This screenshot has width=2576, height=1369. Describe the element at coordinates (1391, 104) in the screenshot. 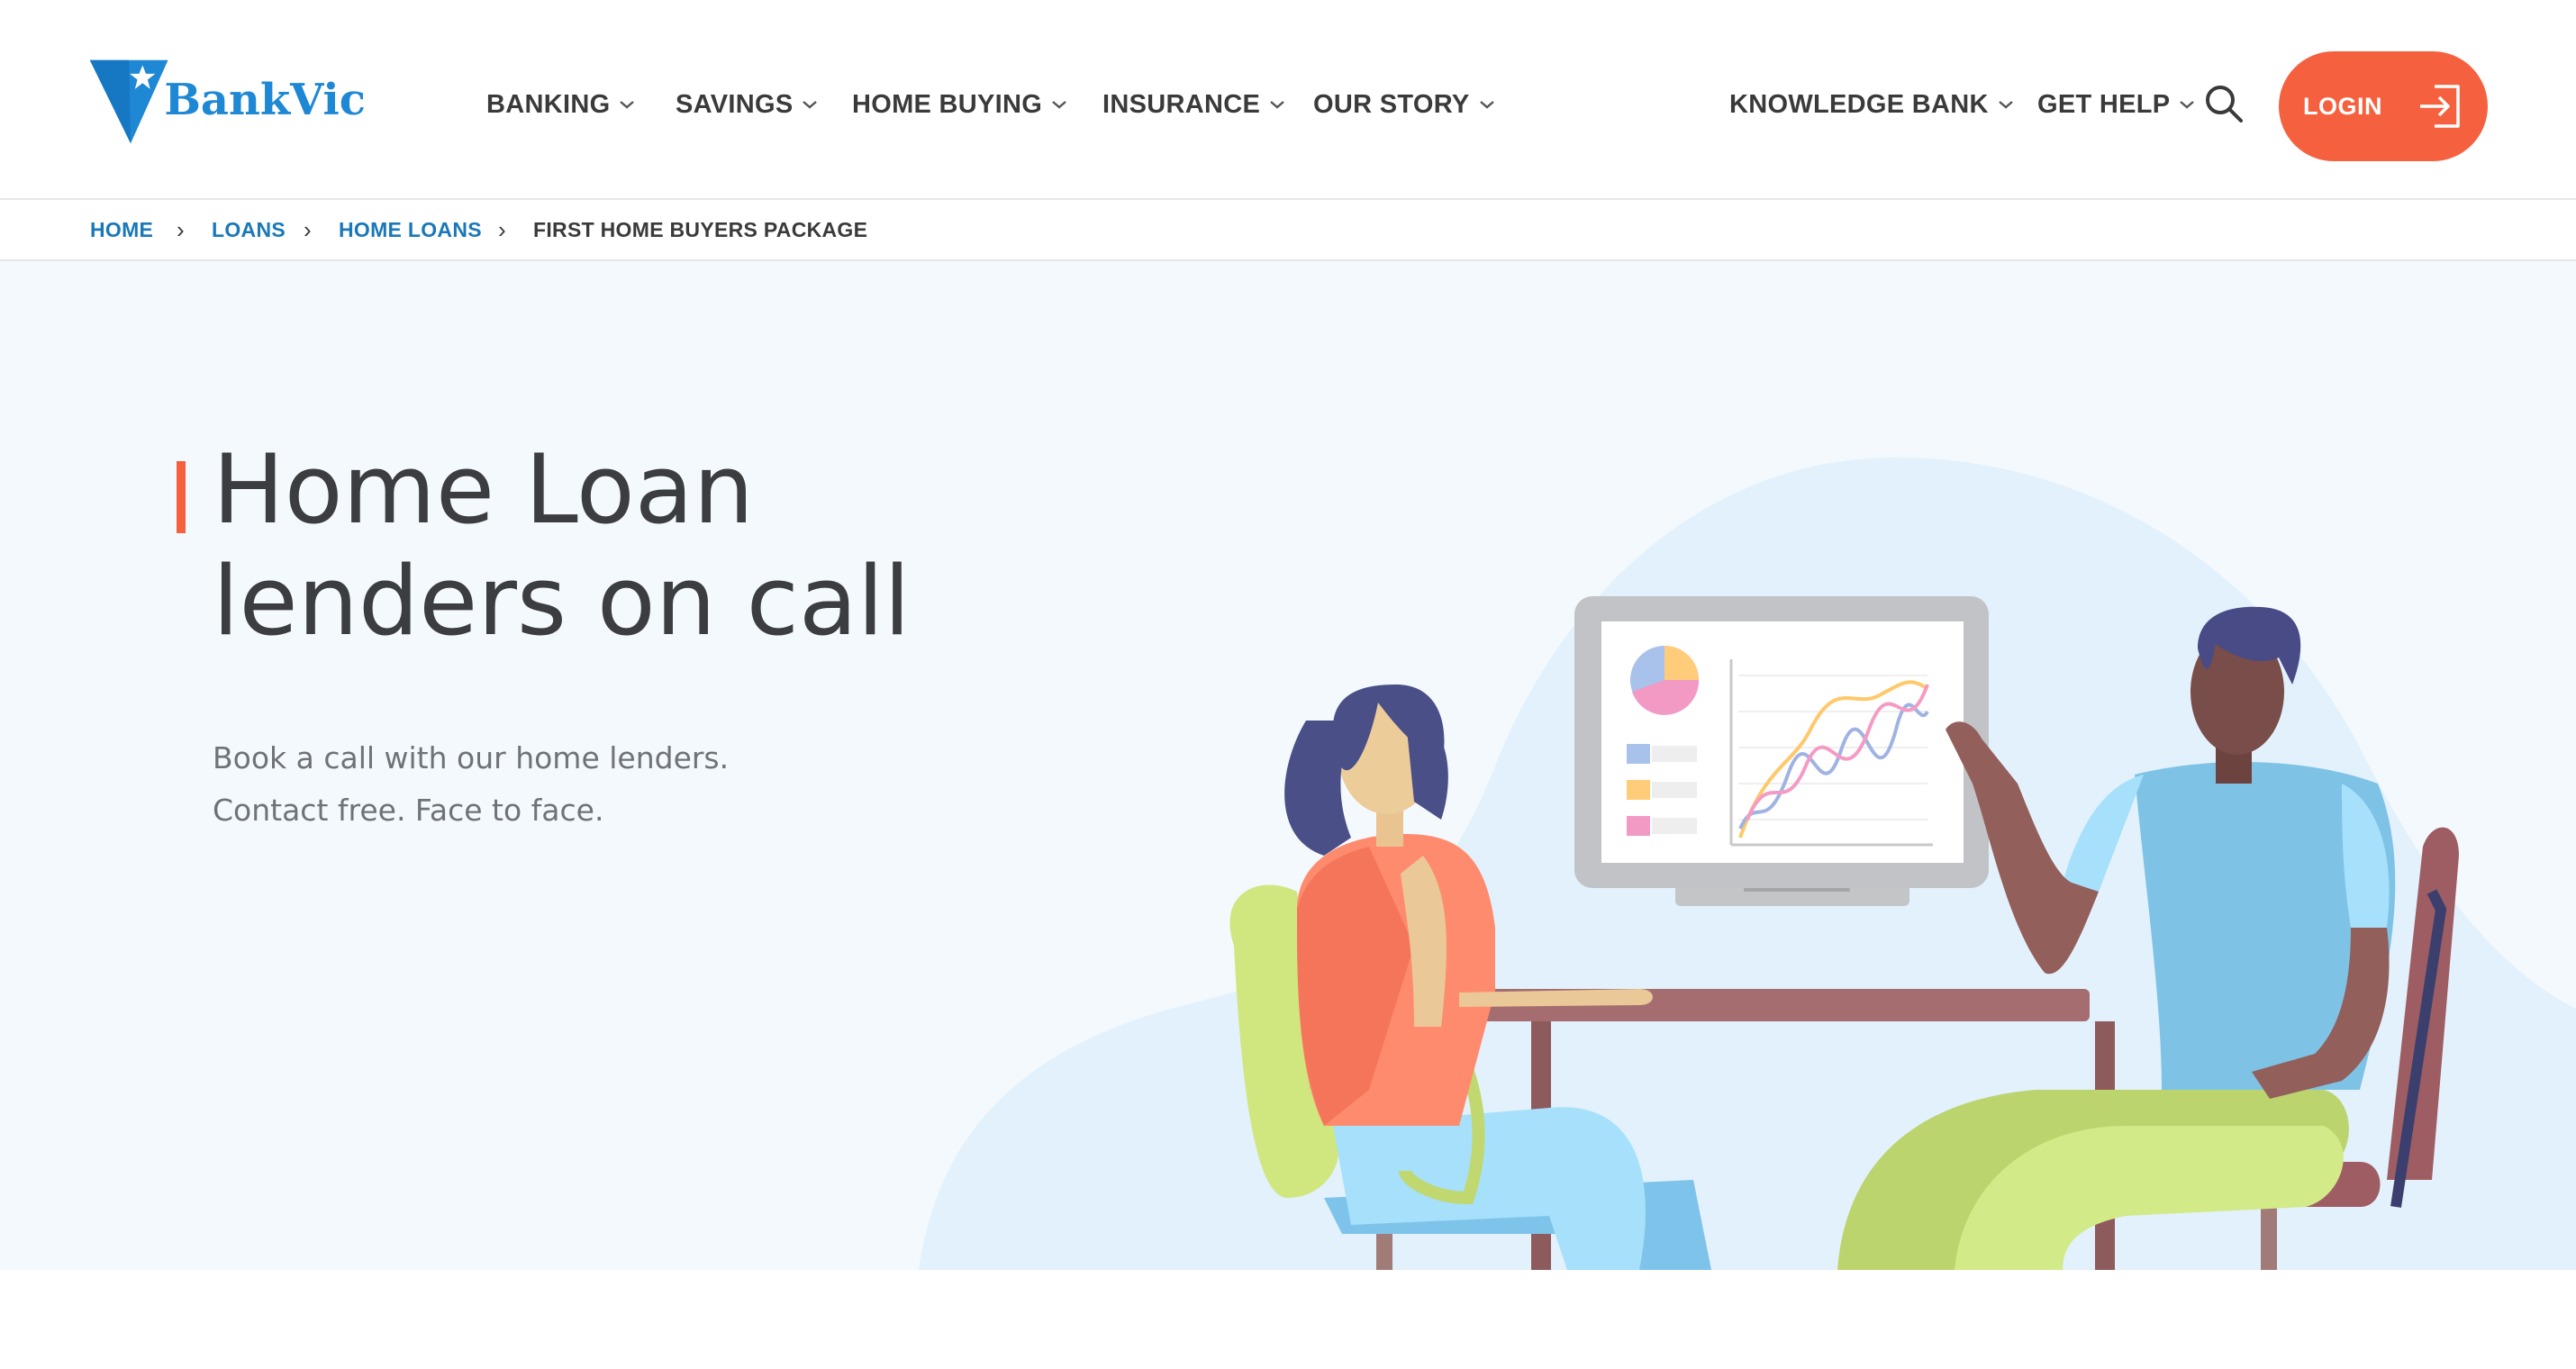

I see `nav-our-story-label: OUR STORY` at that location.